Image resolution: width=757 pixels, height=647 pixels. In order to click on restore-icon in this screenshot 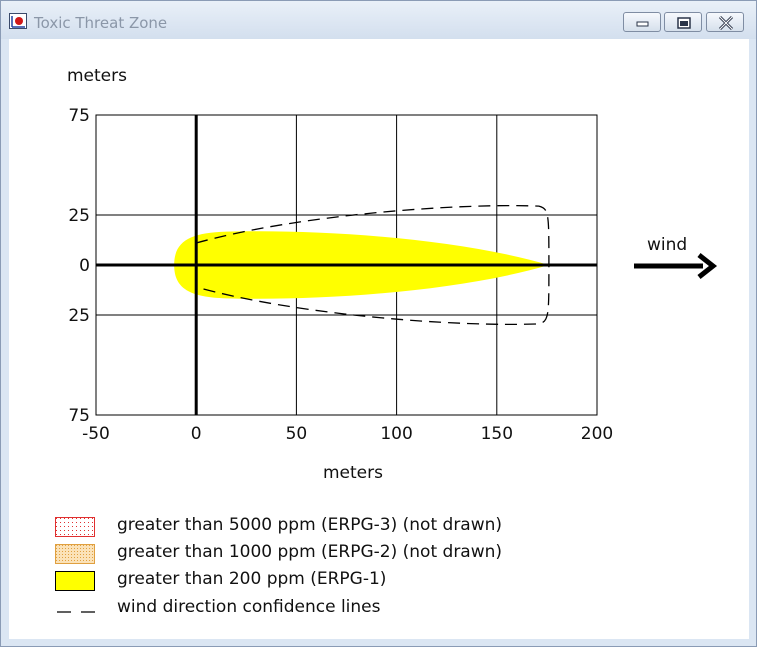, I will do `click(684, 23)`.